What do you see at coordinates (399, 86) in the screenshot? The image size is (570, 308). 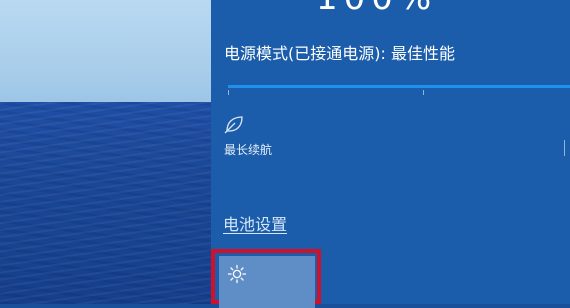 I see `slider-track` at bounding box center [399, 86].